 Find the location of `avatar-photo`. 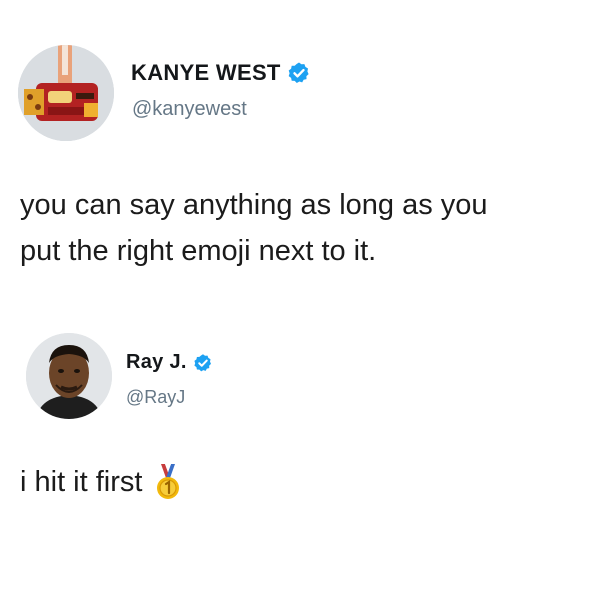

avatar-photo is located at coordinates (69, 376).